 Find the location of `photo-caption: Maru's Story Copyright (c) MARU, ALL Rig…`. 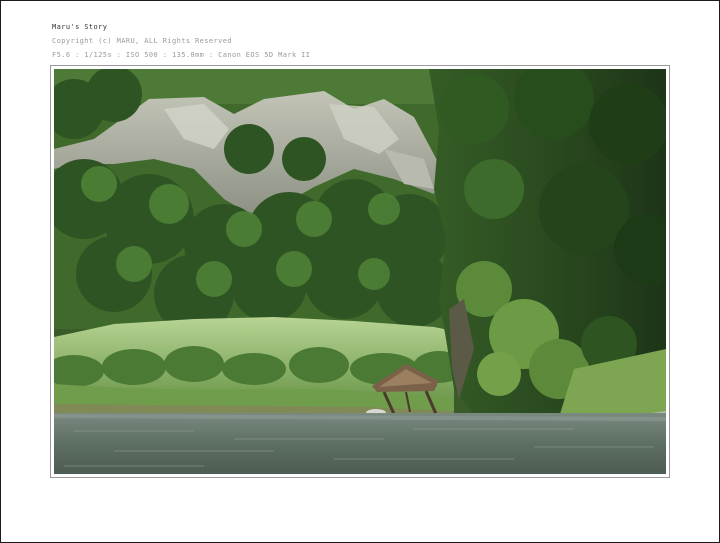

photo-caption: Maru's Story Copyright (c) MARU, ALL Rig… is located at coordinates (181, 41).